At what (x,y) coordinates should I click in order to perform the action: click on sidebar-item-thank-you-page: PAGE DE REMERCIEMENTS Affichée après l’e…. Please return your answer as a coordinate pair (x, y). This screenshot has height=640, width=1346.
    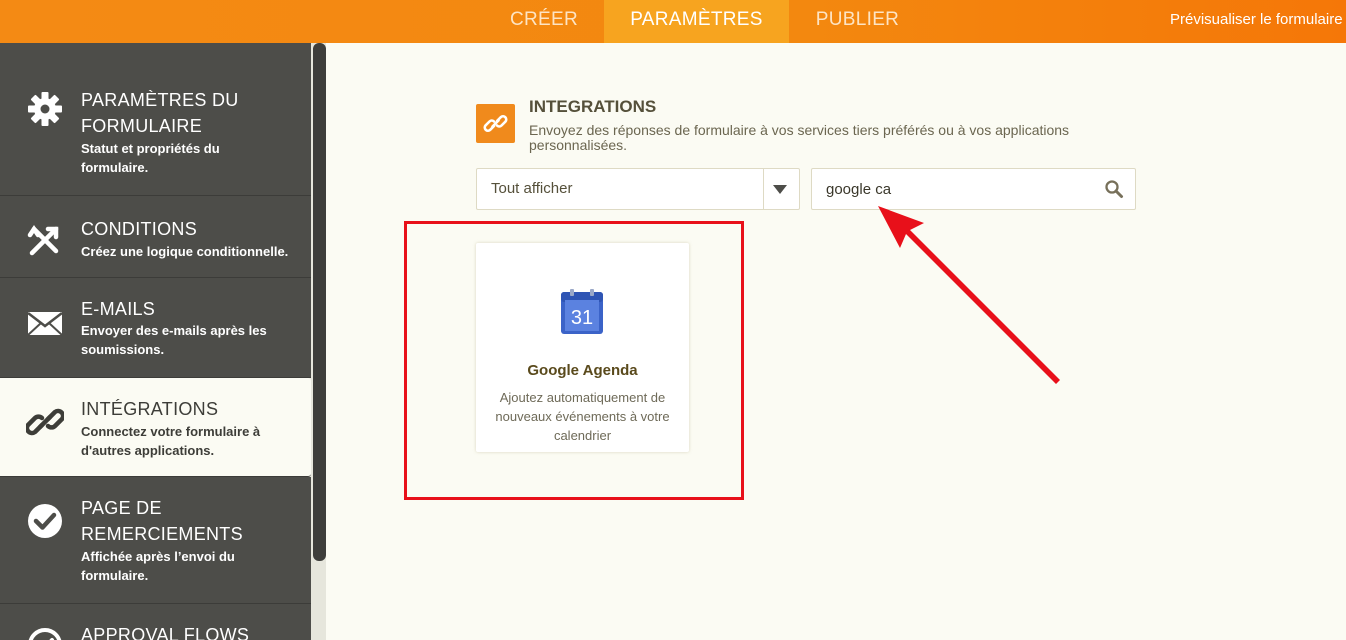
    Looking at the image, I should click on (155, 540).